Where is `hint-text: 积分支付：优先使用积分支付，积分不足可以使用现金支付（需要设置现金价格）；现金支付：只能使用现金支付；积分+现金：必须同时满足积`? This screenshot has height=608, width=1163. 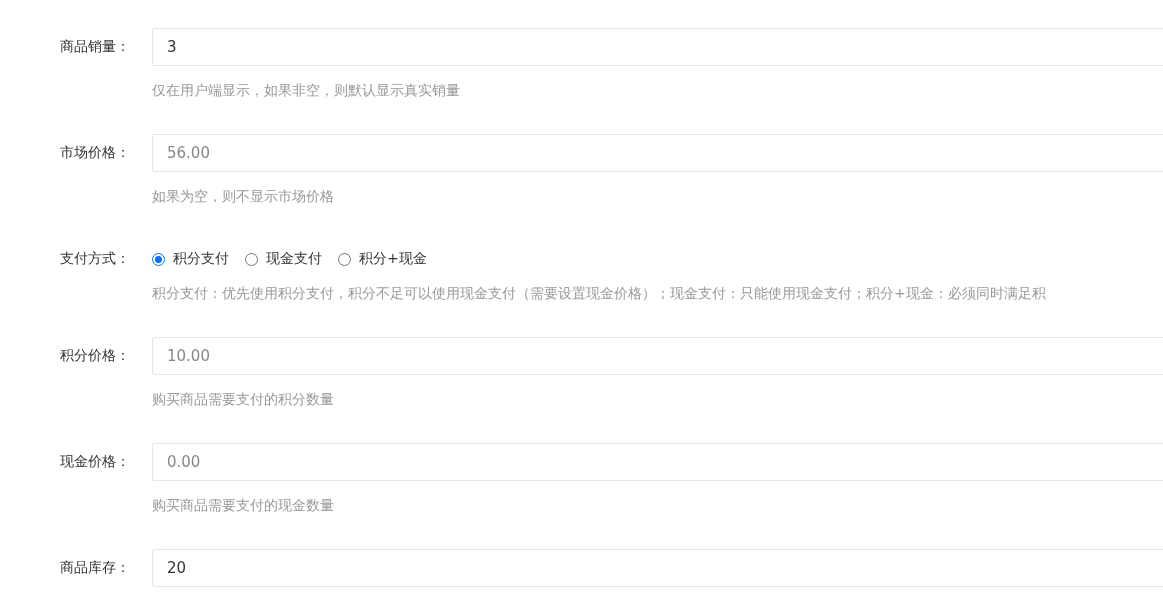
hint-text: 积分支付：优先使用积分支付，积分不足可以使用现金支付（需要设置现金价格）；现金支付：只能使用现金支付；积分+现金：必须同时满足积 is located at coordinates (599, 293).